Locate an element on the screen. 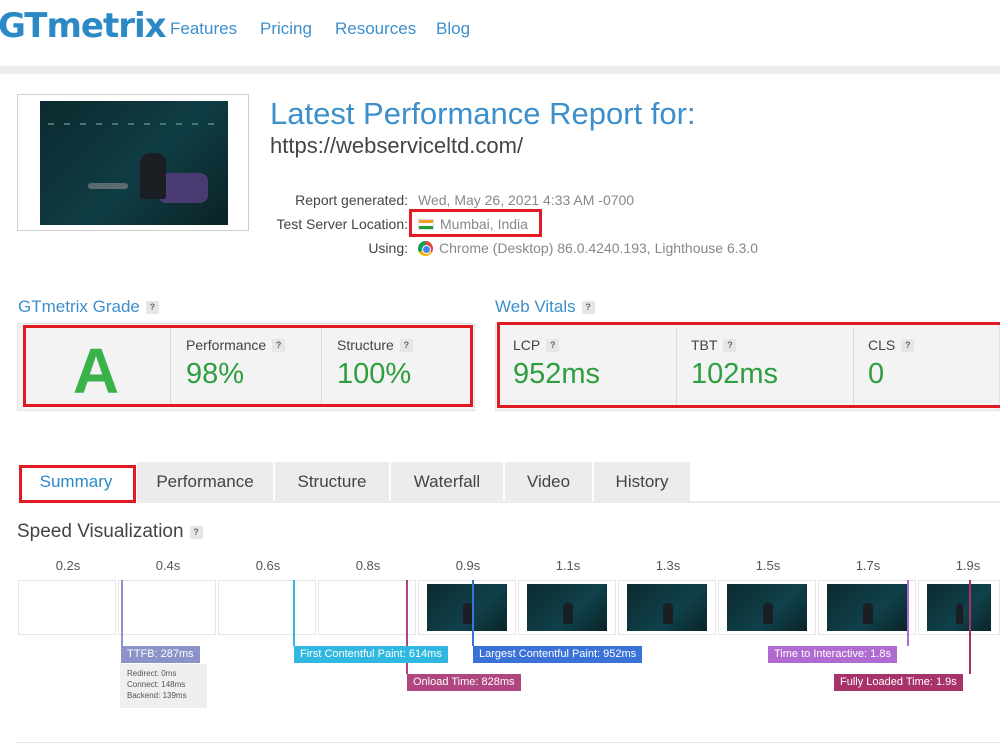  frame-time-label: 1.9s is located at coordinates (968, 565).